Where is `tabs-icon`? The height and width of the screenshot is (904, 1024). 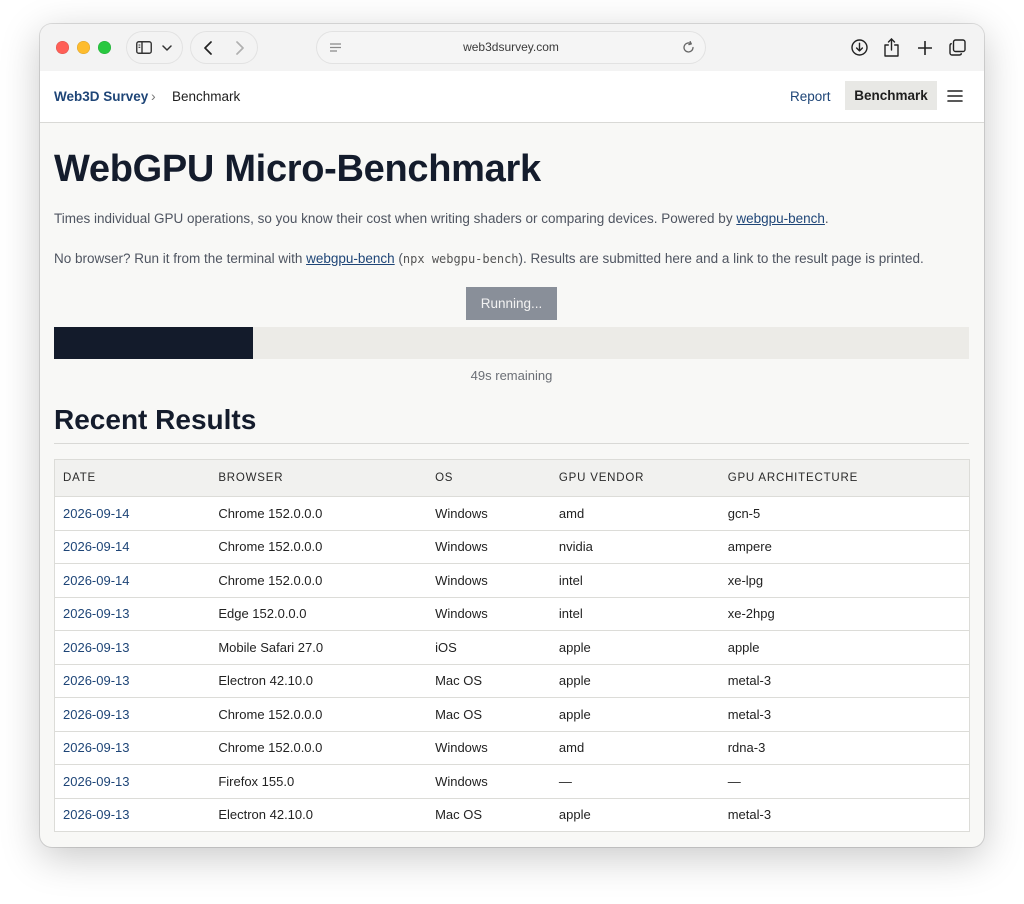 tabs-icon is located at coordinates (957, 47).